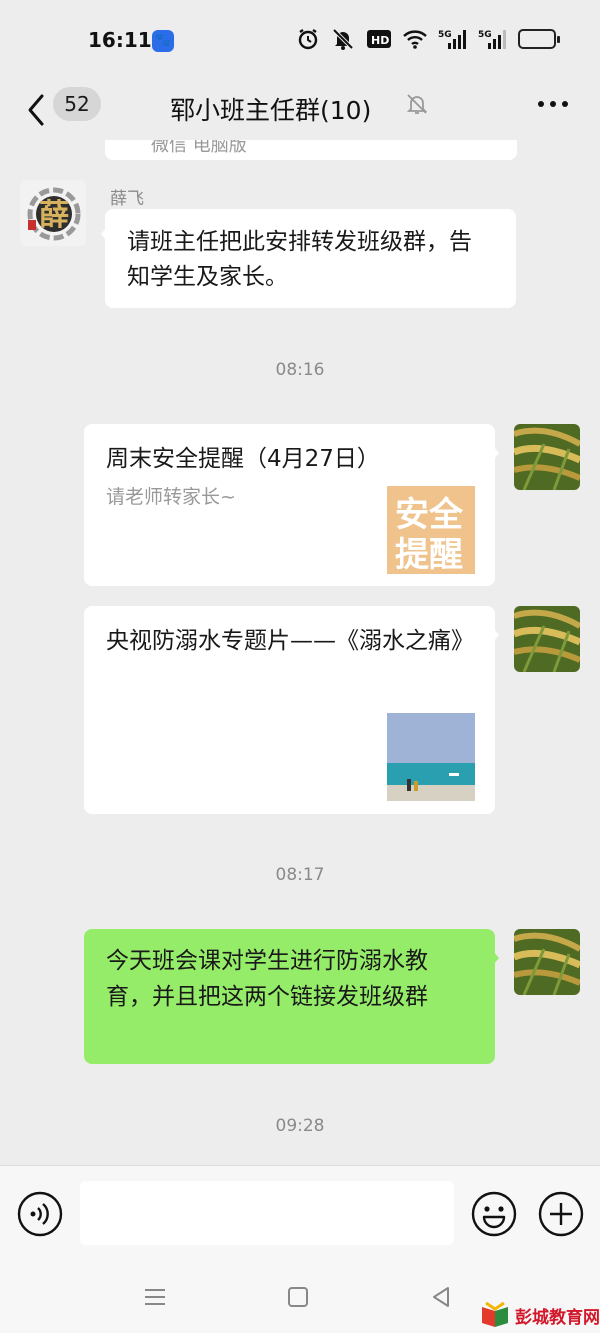  Describe the element at coordinates (300, 370) in the screenshot. I see `timestamp: 08:16` at that location.